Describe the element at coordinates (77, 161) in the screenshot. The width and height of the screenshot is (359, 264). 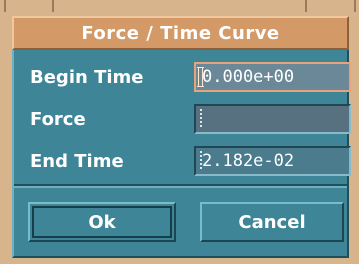
I see `end-time-label: End Time` at that location.